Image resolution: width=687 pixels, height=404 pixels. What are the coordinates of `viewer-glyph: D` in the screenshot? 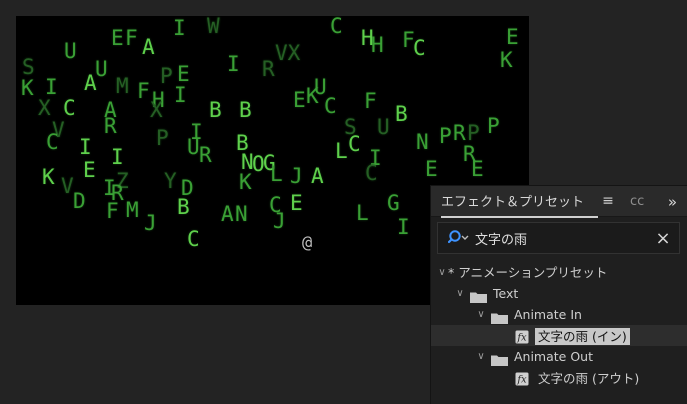 It's located at (79, 201).